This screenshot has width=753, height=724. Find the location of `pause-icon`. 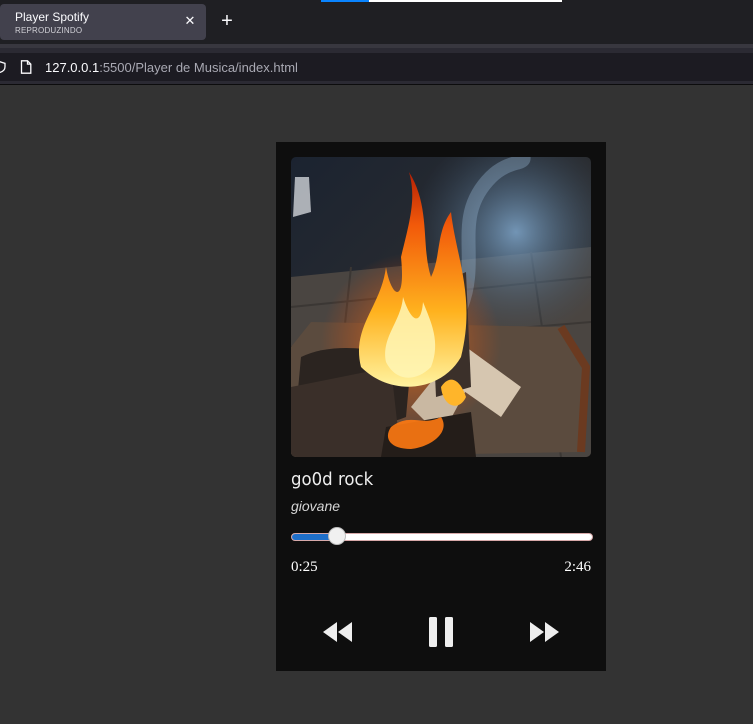

pause-icon is located at coordinates (441, 632).